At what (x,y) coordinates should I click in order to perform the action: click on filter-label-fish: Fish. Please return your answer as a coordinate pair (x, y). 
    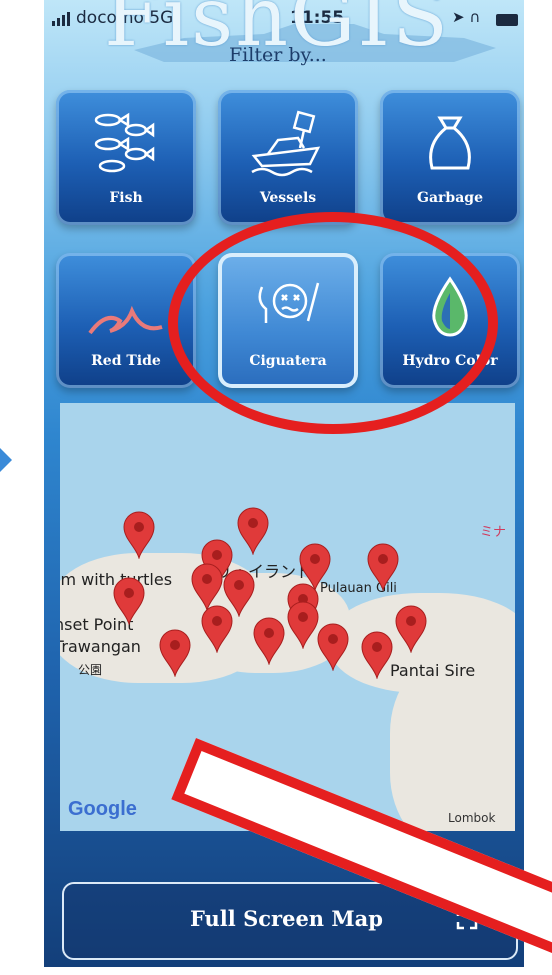
    Looking at the image, I should click on (126, 198).